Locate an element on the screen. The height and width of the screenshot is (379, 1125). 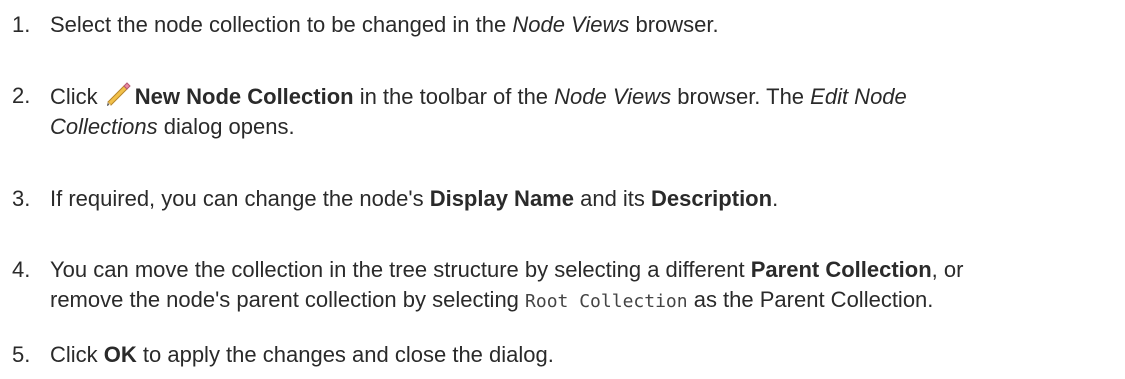
step-number: 5. is located at coordinates (21, 354).